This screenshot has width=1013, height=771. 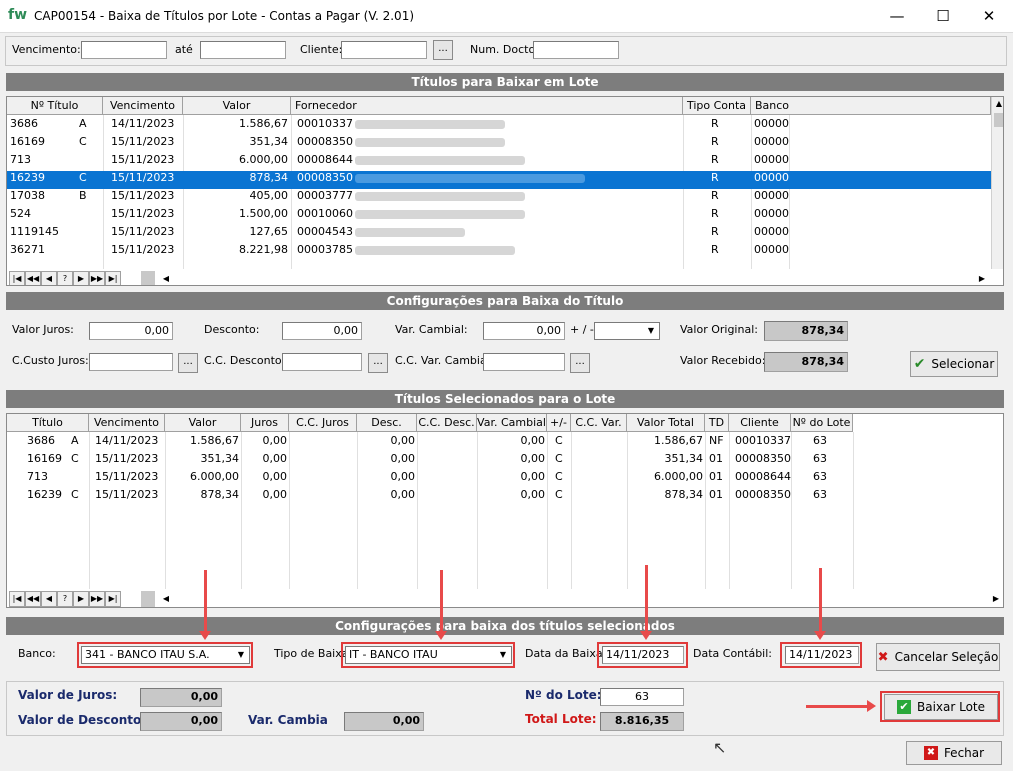 I want to click on sel-num-lote: 63, so click(x=820, y=476).